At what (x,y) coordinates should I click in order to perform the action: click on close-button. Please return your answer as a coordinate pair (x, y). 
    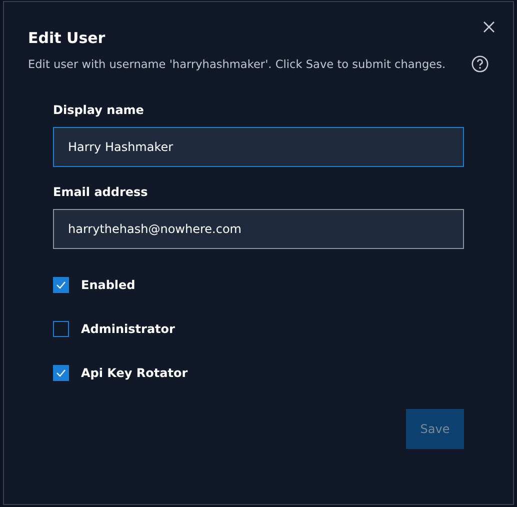
    Looking at the image, I should click on (489, 27).